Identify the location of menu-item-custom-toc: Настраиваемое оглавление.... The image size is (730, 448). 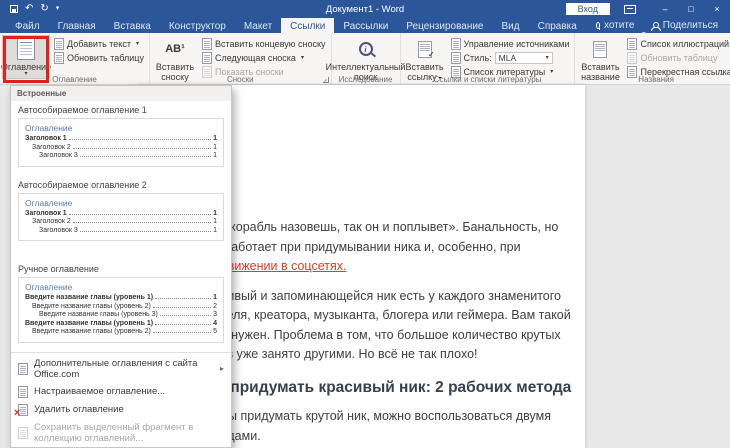
(121, 392).